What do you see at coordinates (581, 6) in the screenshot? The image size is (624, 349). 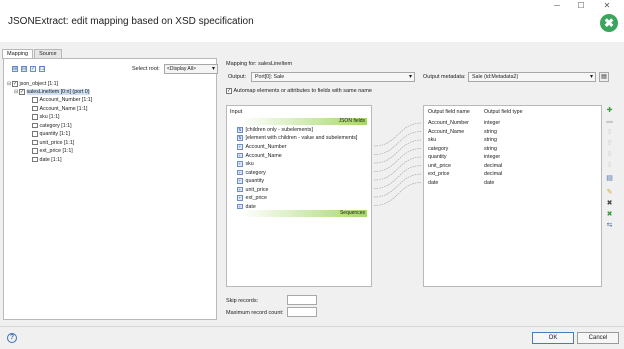 I see `maximize-button: ☐` at bounding box center [581, 6].